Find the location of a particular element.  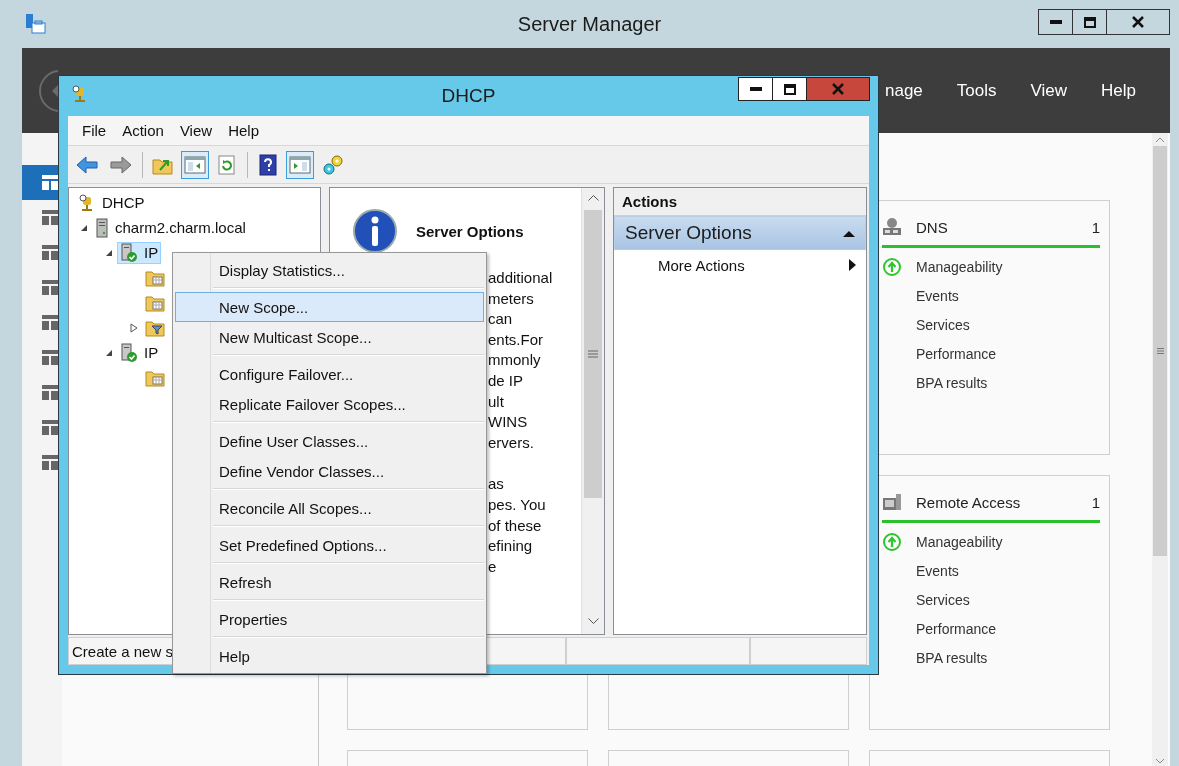

tree-item: charm2.charm.local is located at coordinates (170, 227).